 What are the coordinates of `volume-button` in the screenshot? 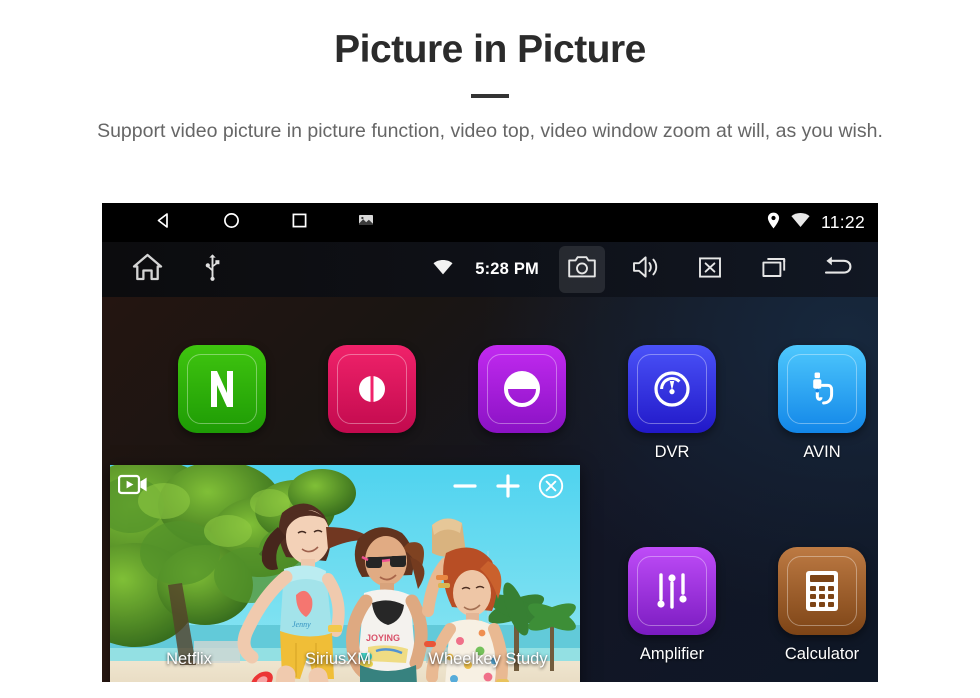 It's located at (646, 269).